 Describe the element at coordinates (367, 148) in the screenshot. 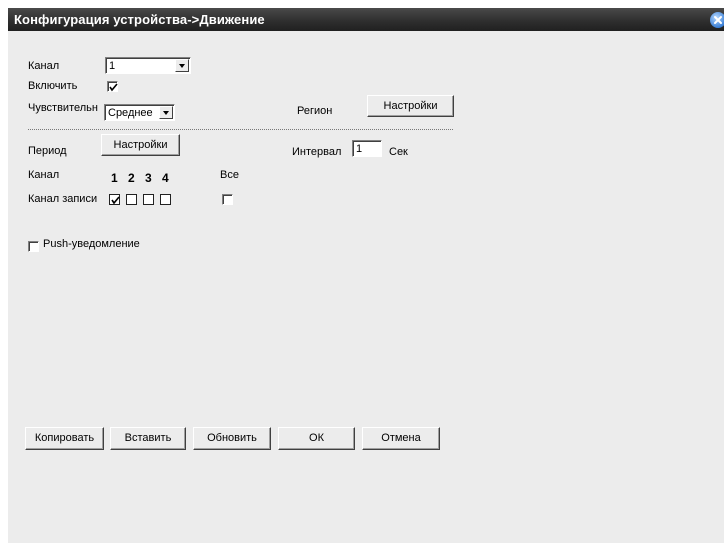

I see `interval-input: 1` at that location.